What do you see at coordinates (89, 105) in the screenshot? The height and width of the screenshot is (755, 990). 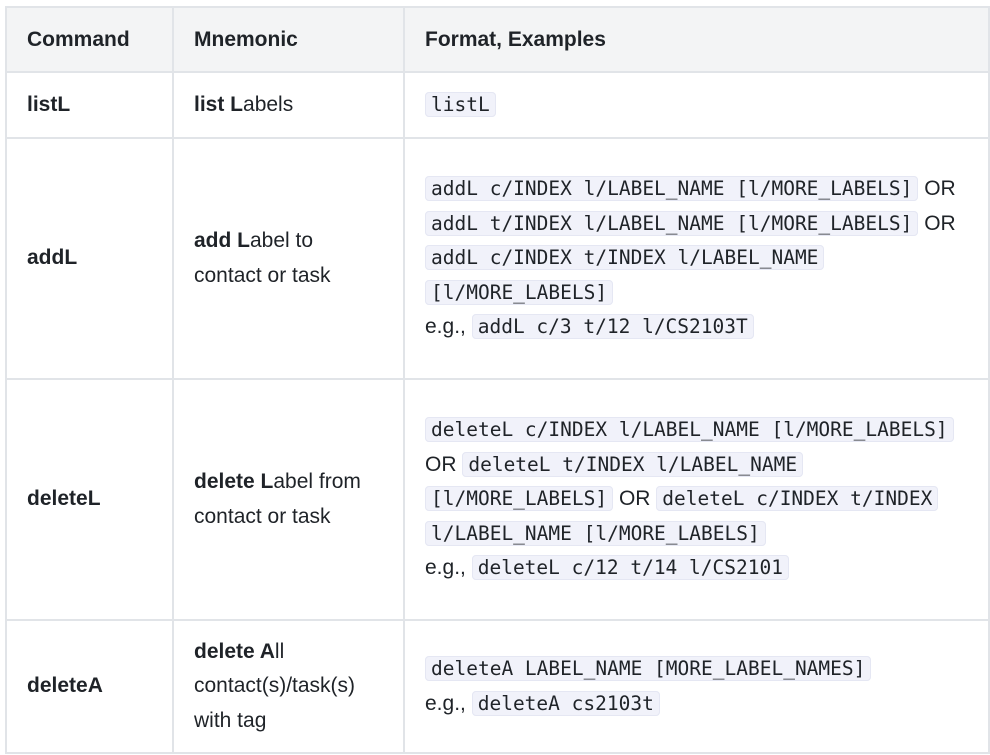 I see `command-cell: listL` at bounding box center [89, 105].